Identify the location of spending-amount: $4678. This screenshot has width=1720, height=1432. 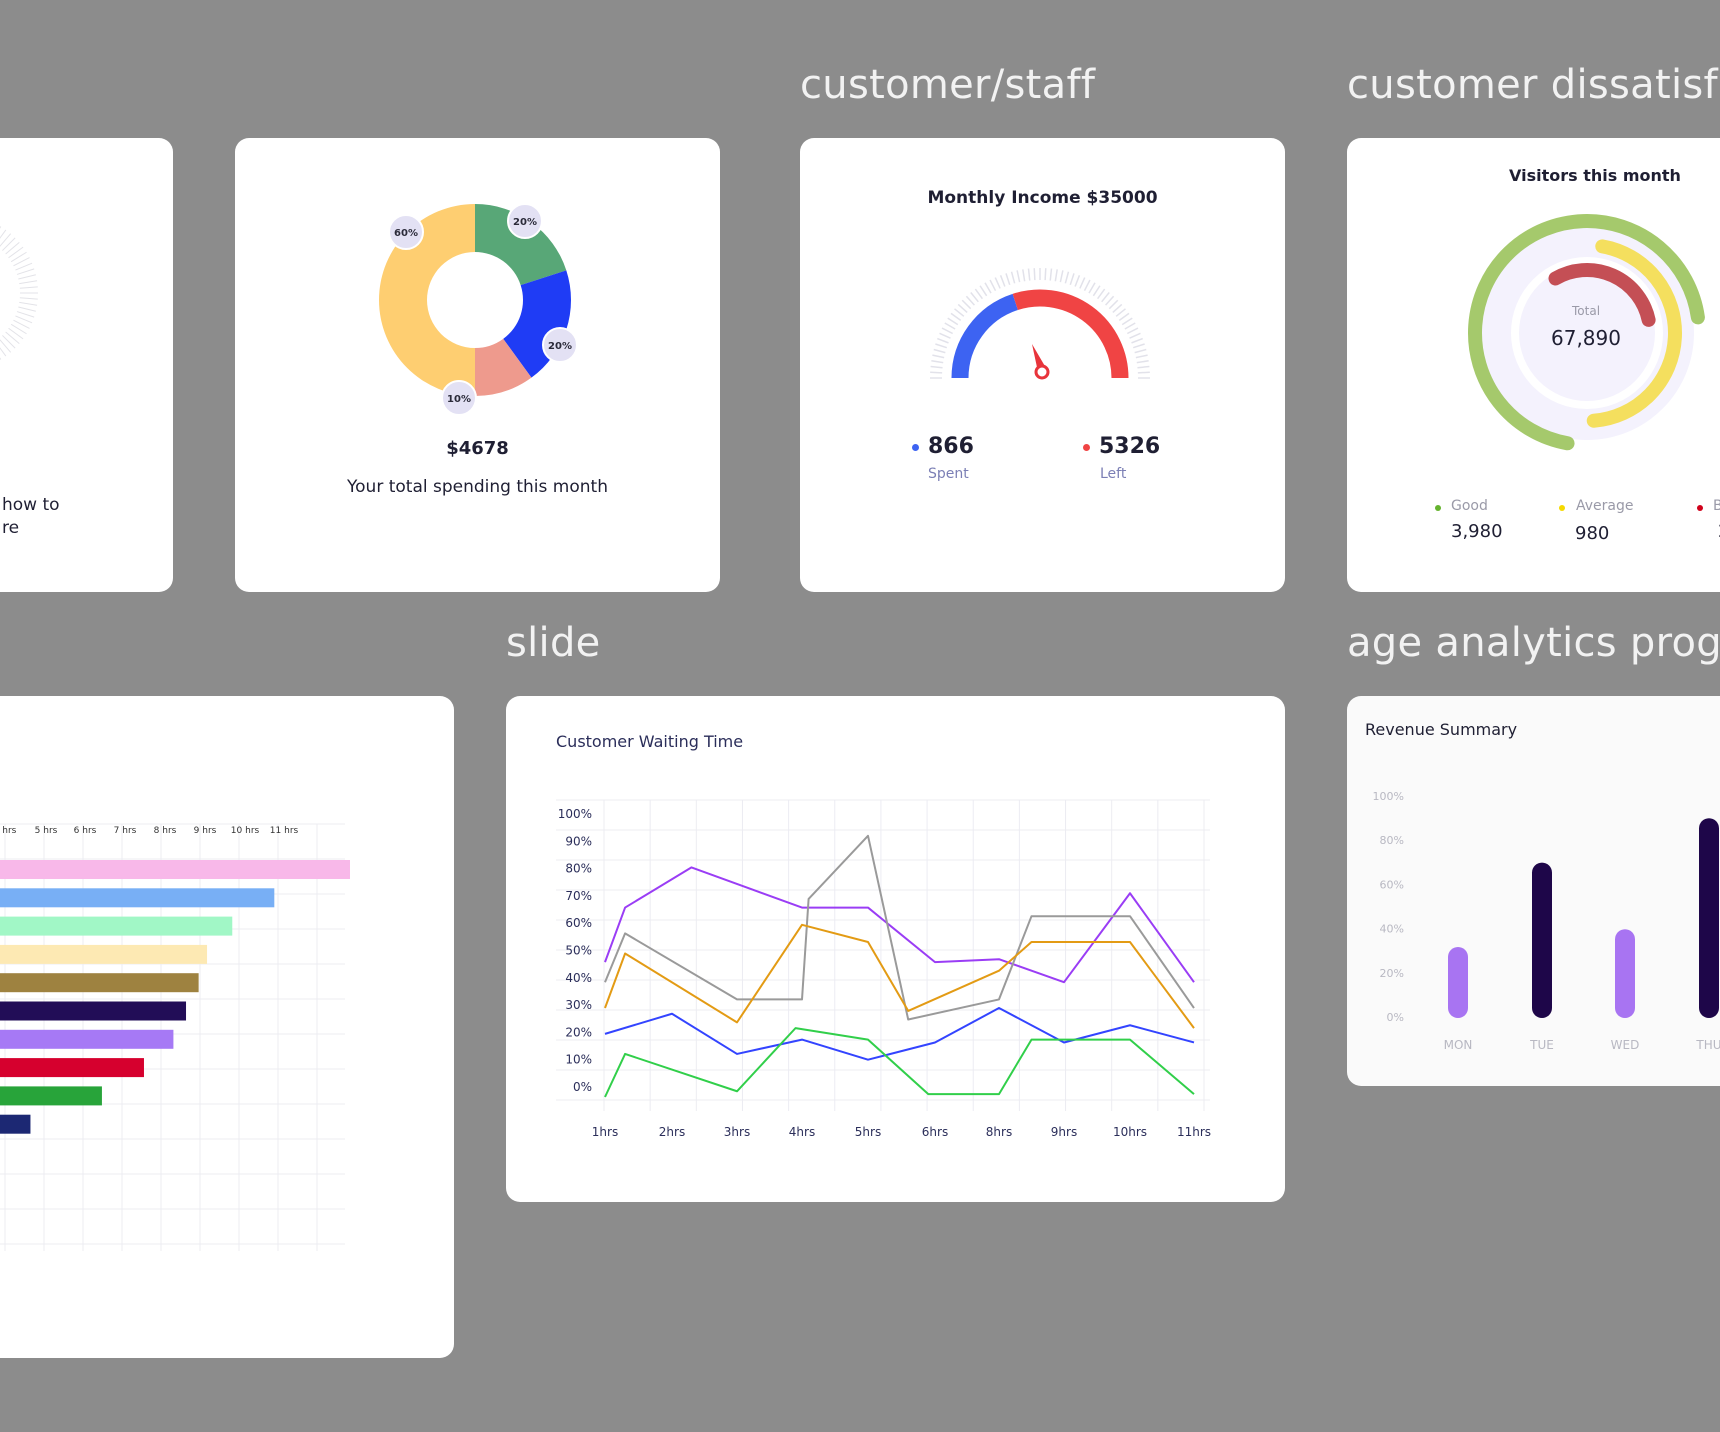
(477, 448).